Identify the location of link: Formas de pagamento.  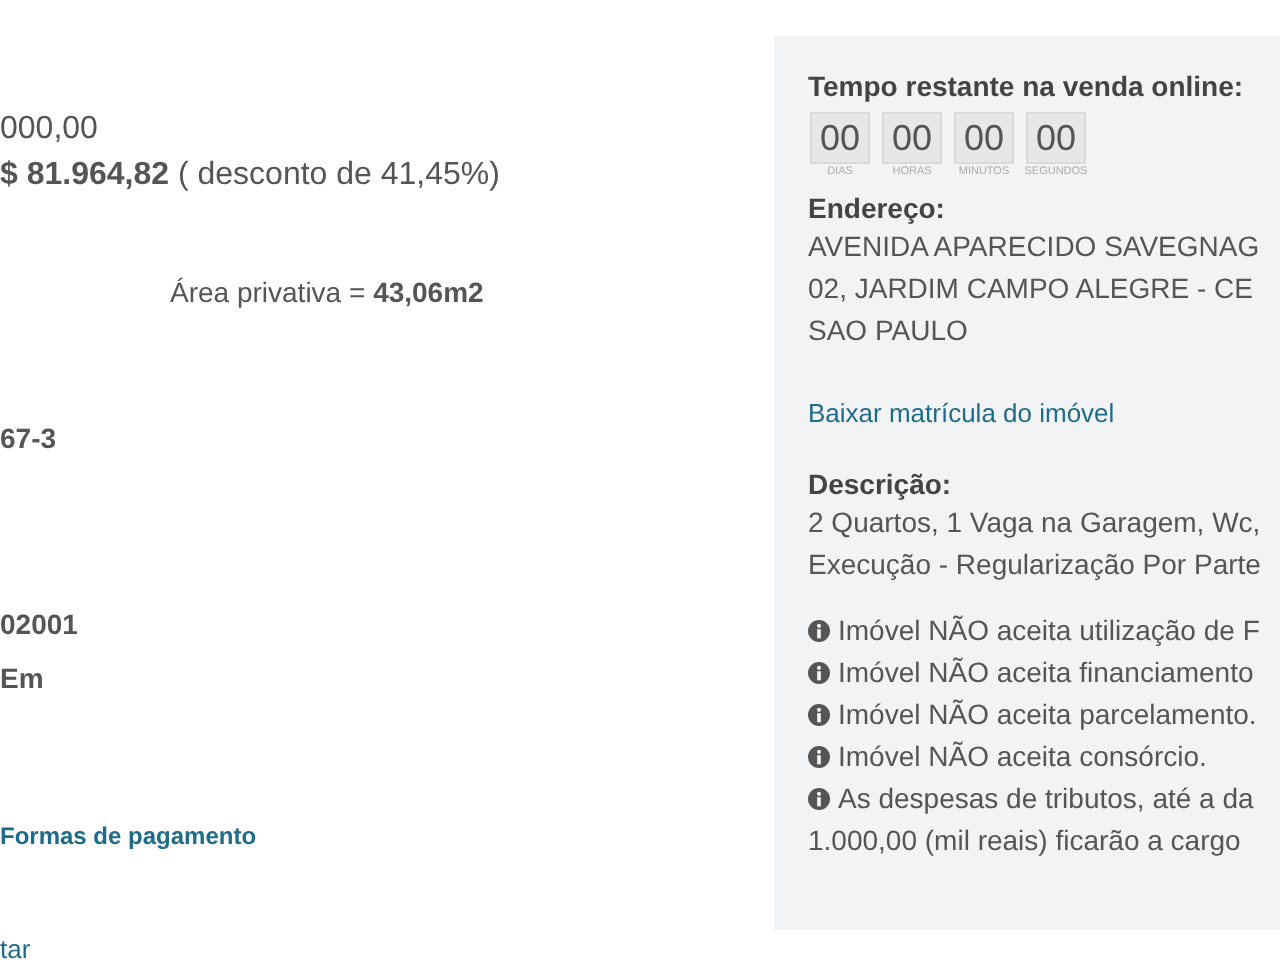
(128, 836).